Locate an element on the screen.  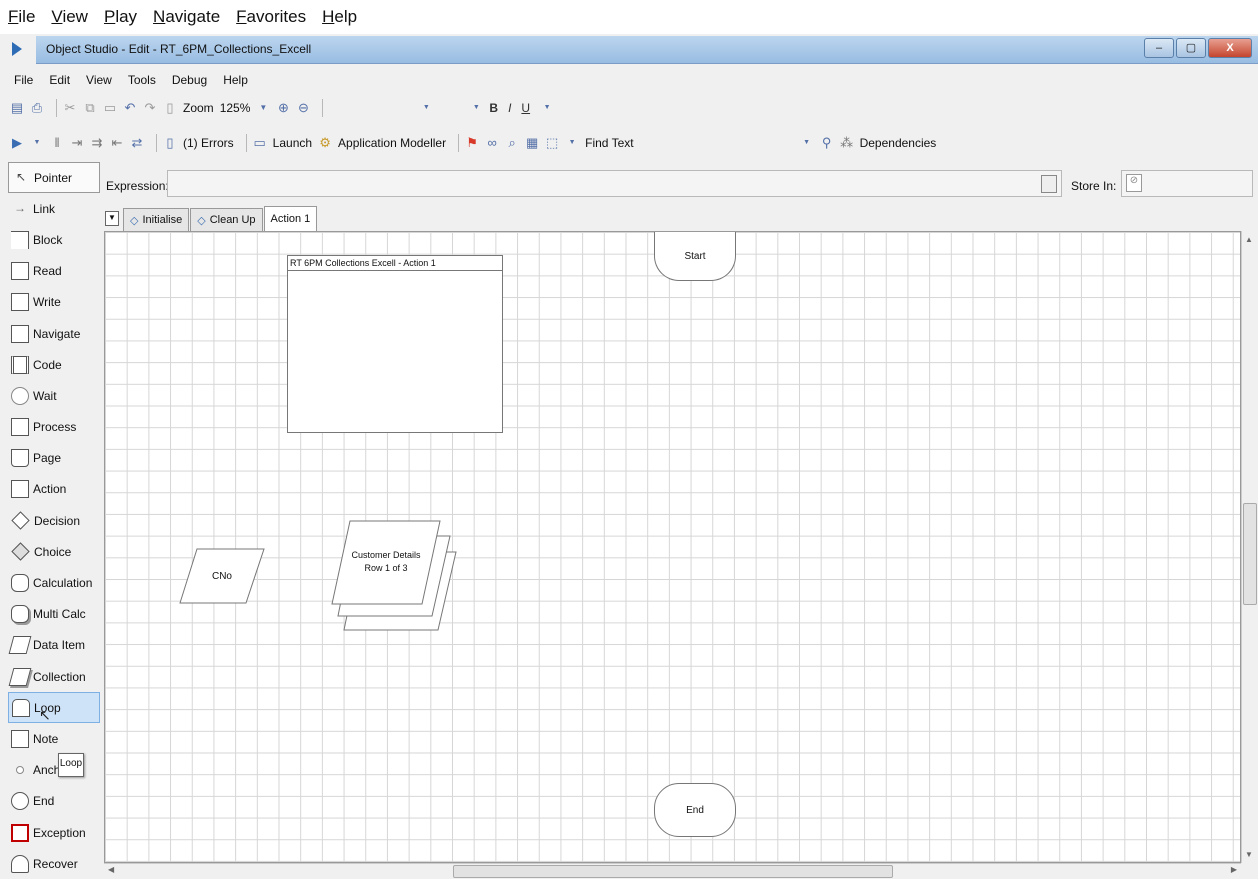
palette-pointer: ↖ Pointer is located at coordinates (54, 178).